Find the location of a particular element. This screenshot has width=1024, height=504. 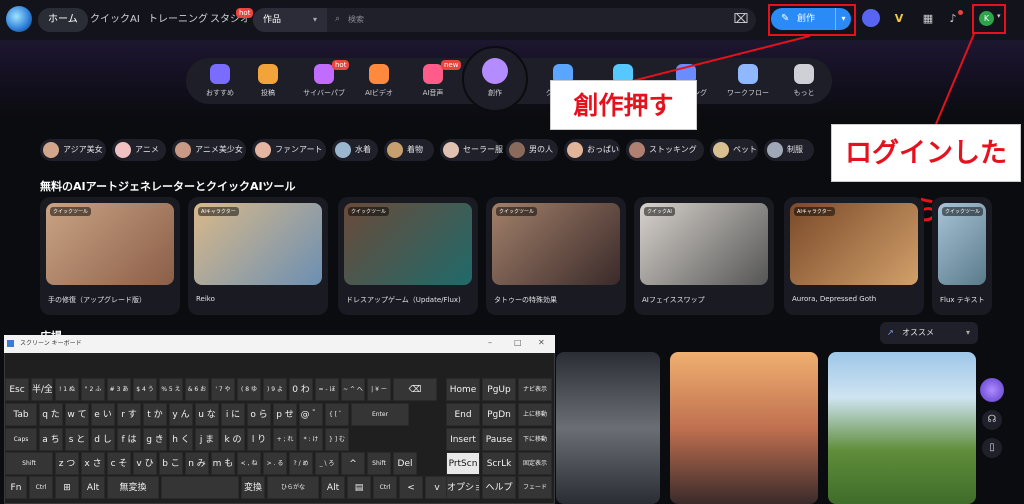

keyboard-key: + ; れ is located at coordinates (285, 439).